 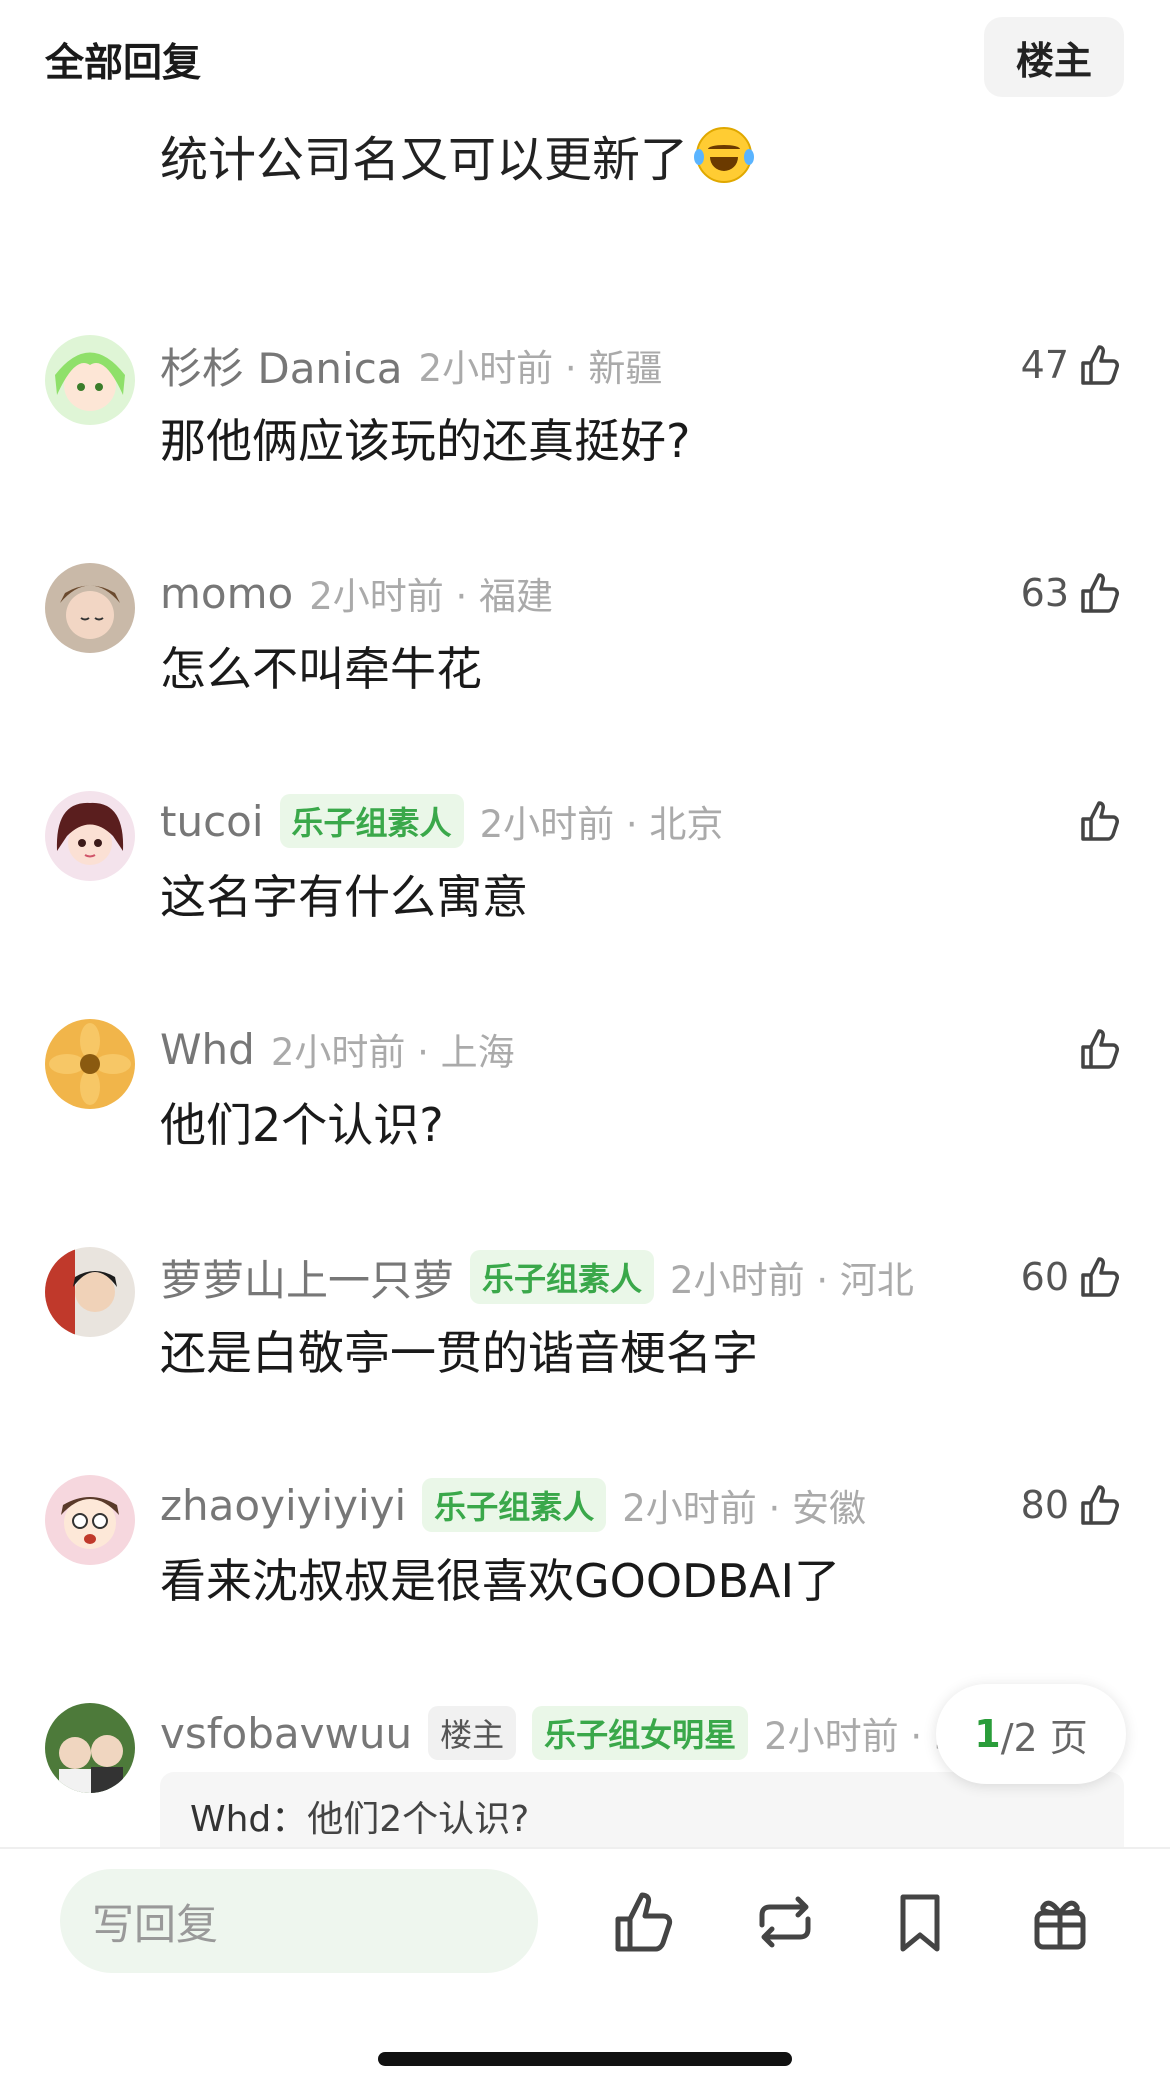 What do you see at coordinates (744, 1508) in the screenshot?
I see `comment-time-location: 2小时前 · 安徽` at bounding box center [744, 1508].